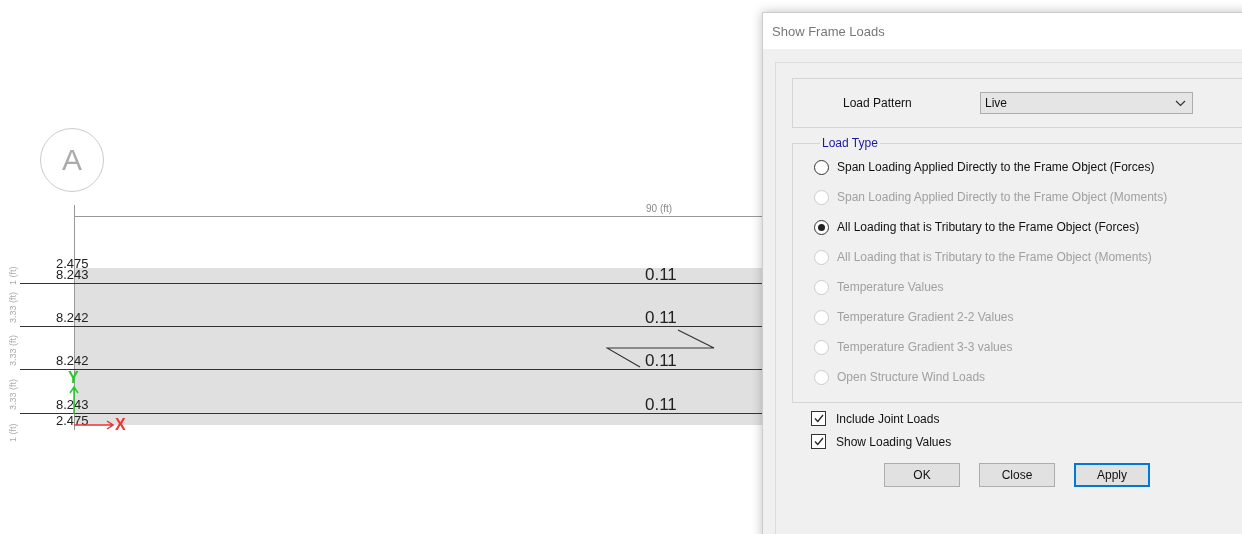  I want to click on load-type-legend: Load Type, so click(850, 143).